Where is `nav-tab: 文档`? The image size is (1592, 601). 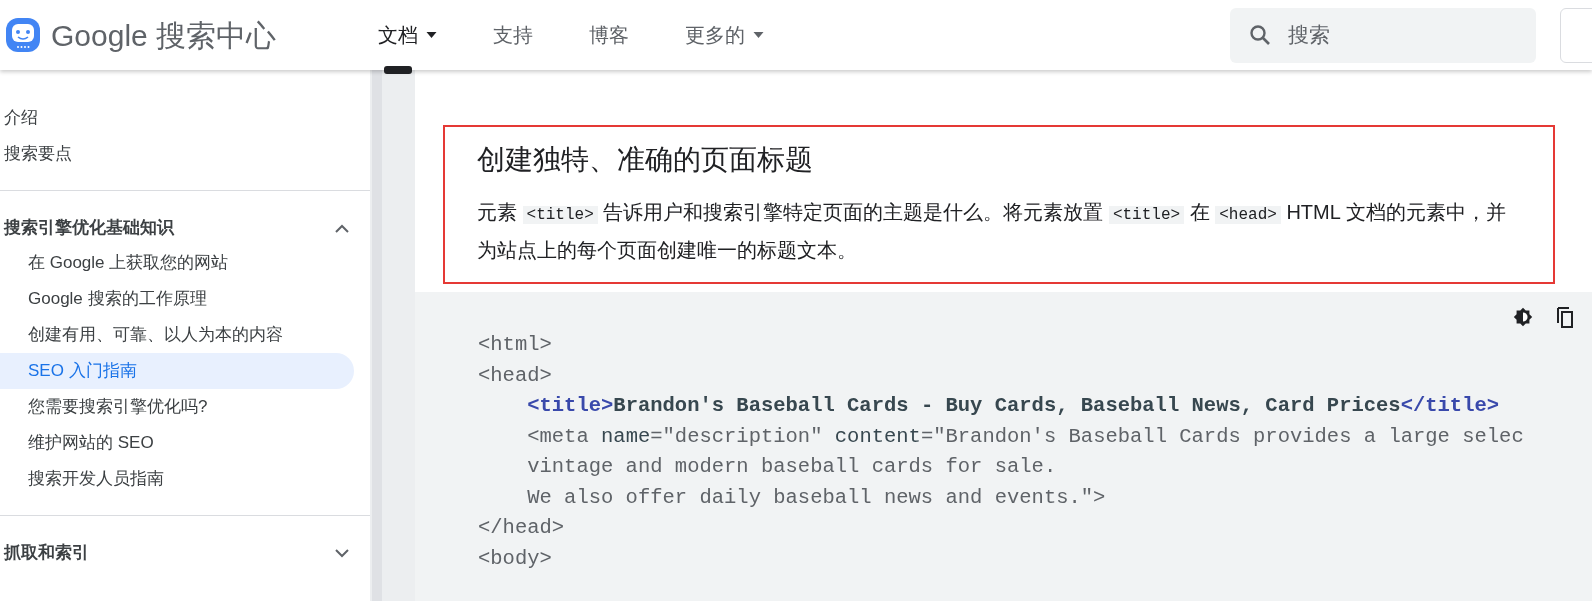
nav-tab: 文档 is located at coordinates (408, 35).